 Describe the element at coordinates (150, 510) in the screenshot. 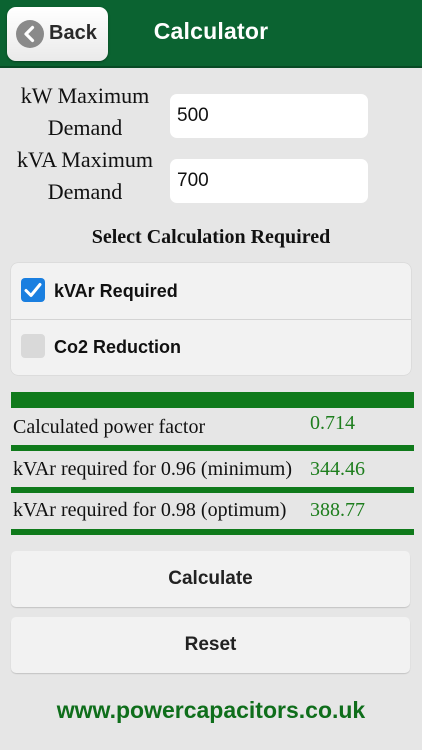

I see `result-kvar-optimum-label: kVAr required for 0.98 (optimum)` at that location.